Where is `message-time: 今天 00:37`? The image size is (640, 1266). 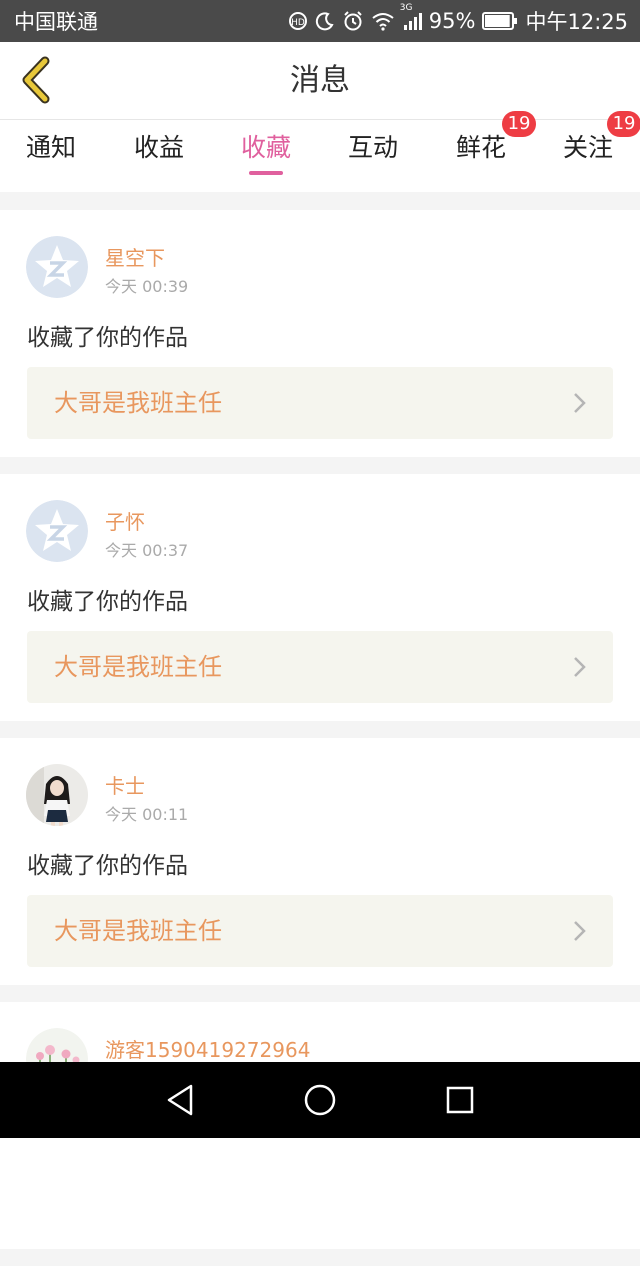 message-time: 今天 00:37 is located at coordinates (147, 550).